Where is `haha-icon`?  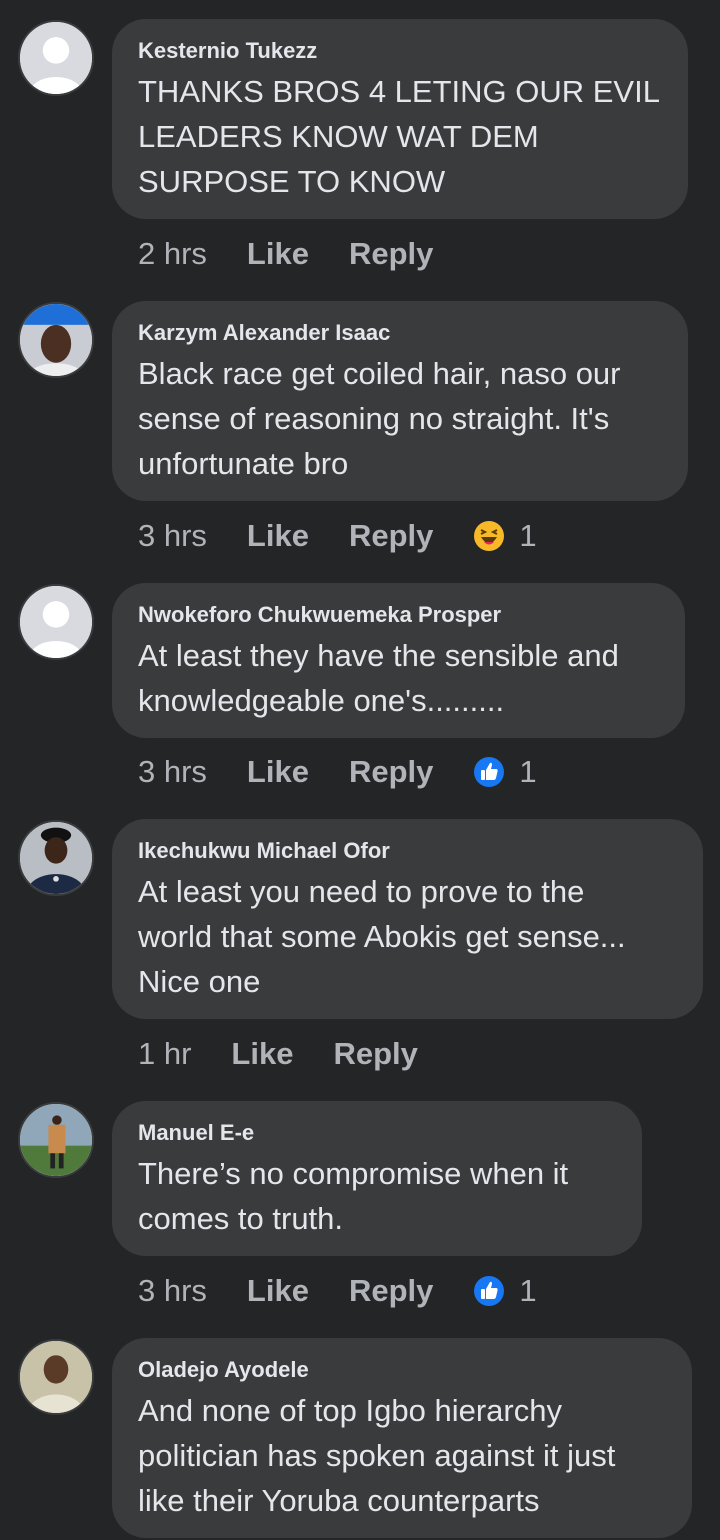 haha-icon is located at coordinates (489, 536).